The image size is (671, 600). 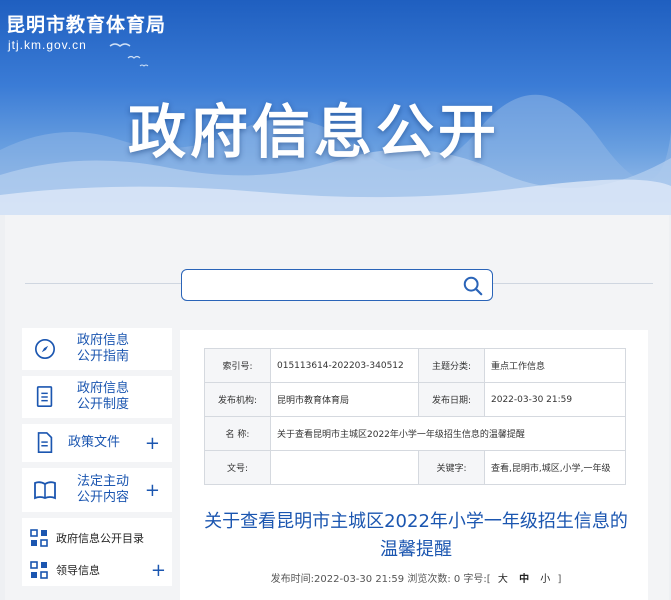 What do you see at coordinates (45, 442) in the screenshot?
I see `file-icon` at bounding box center [45, 442].